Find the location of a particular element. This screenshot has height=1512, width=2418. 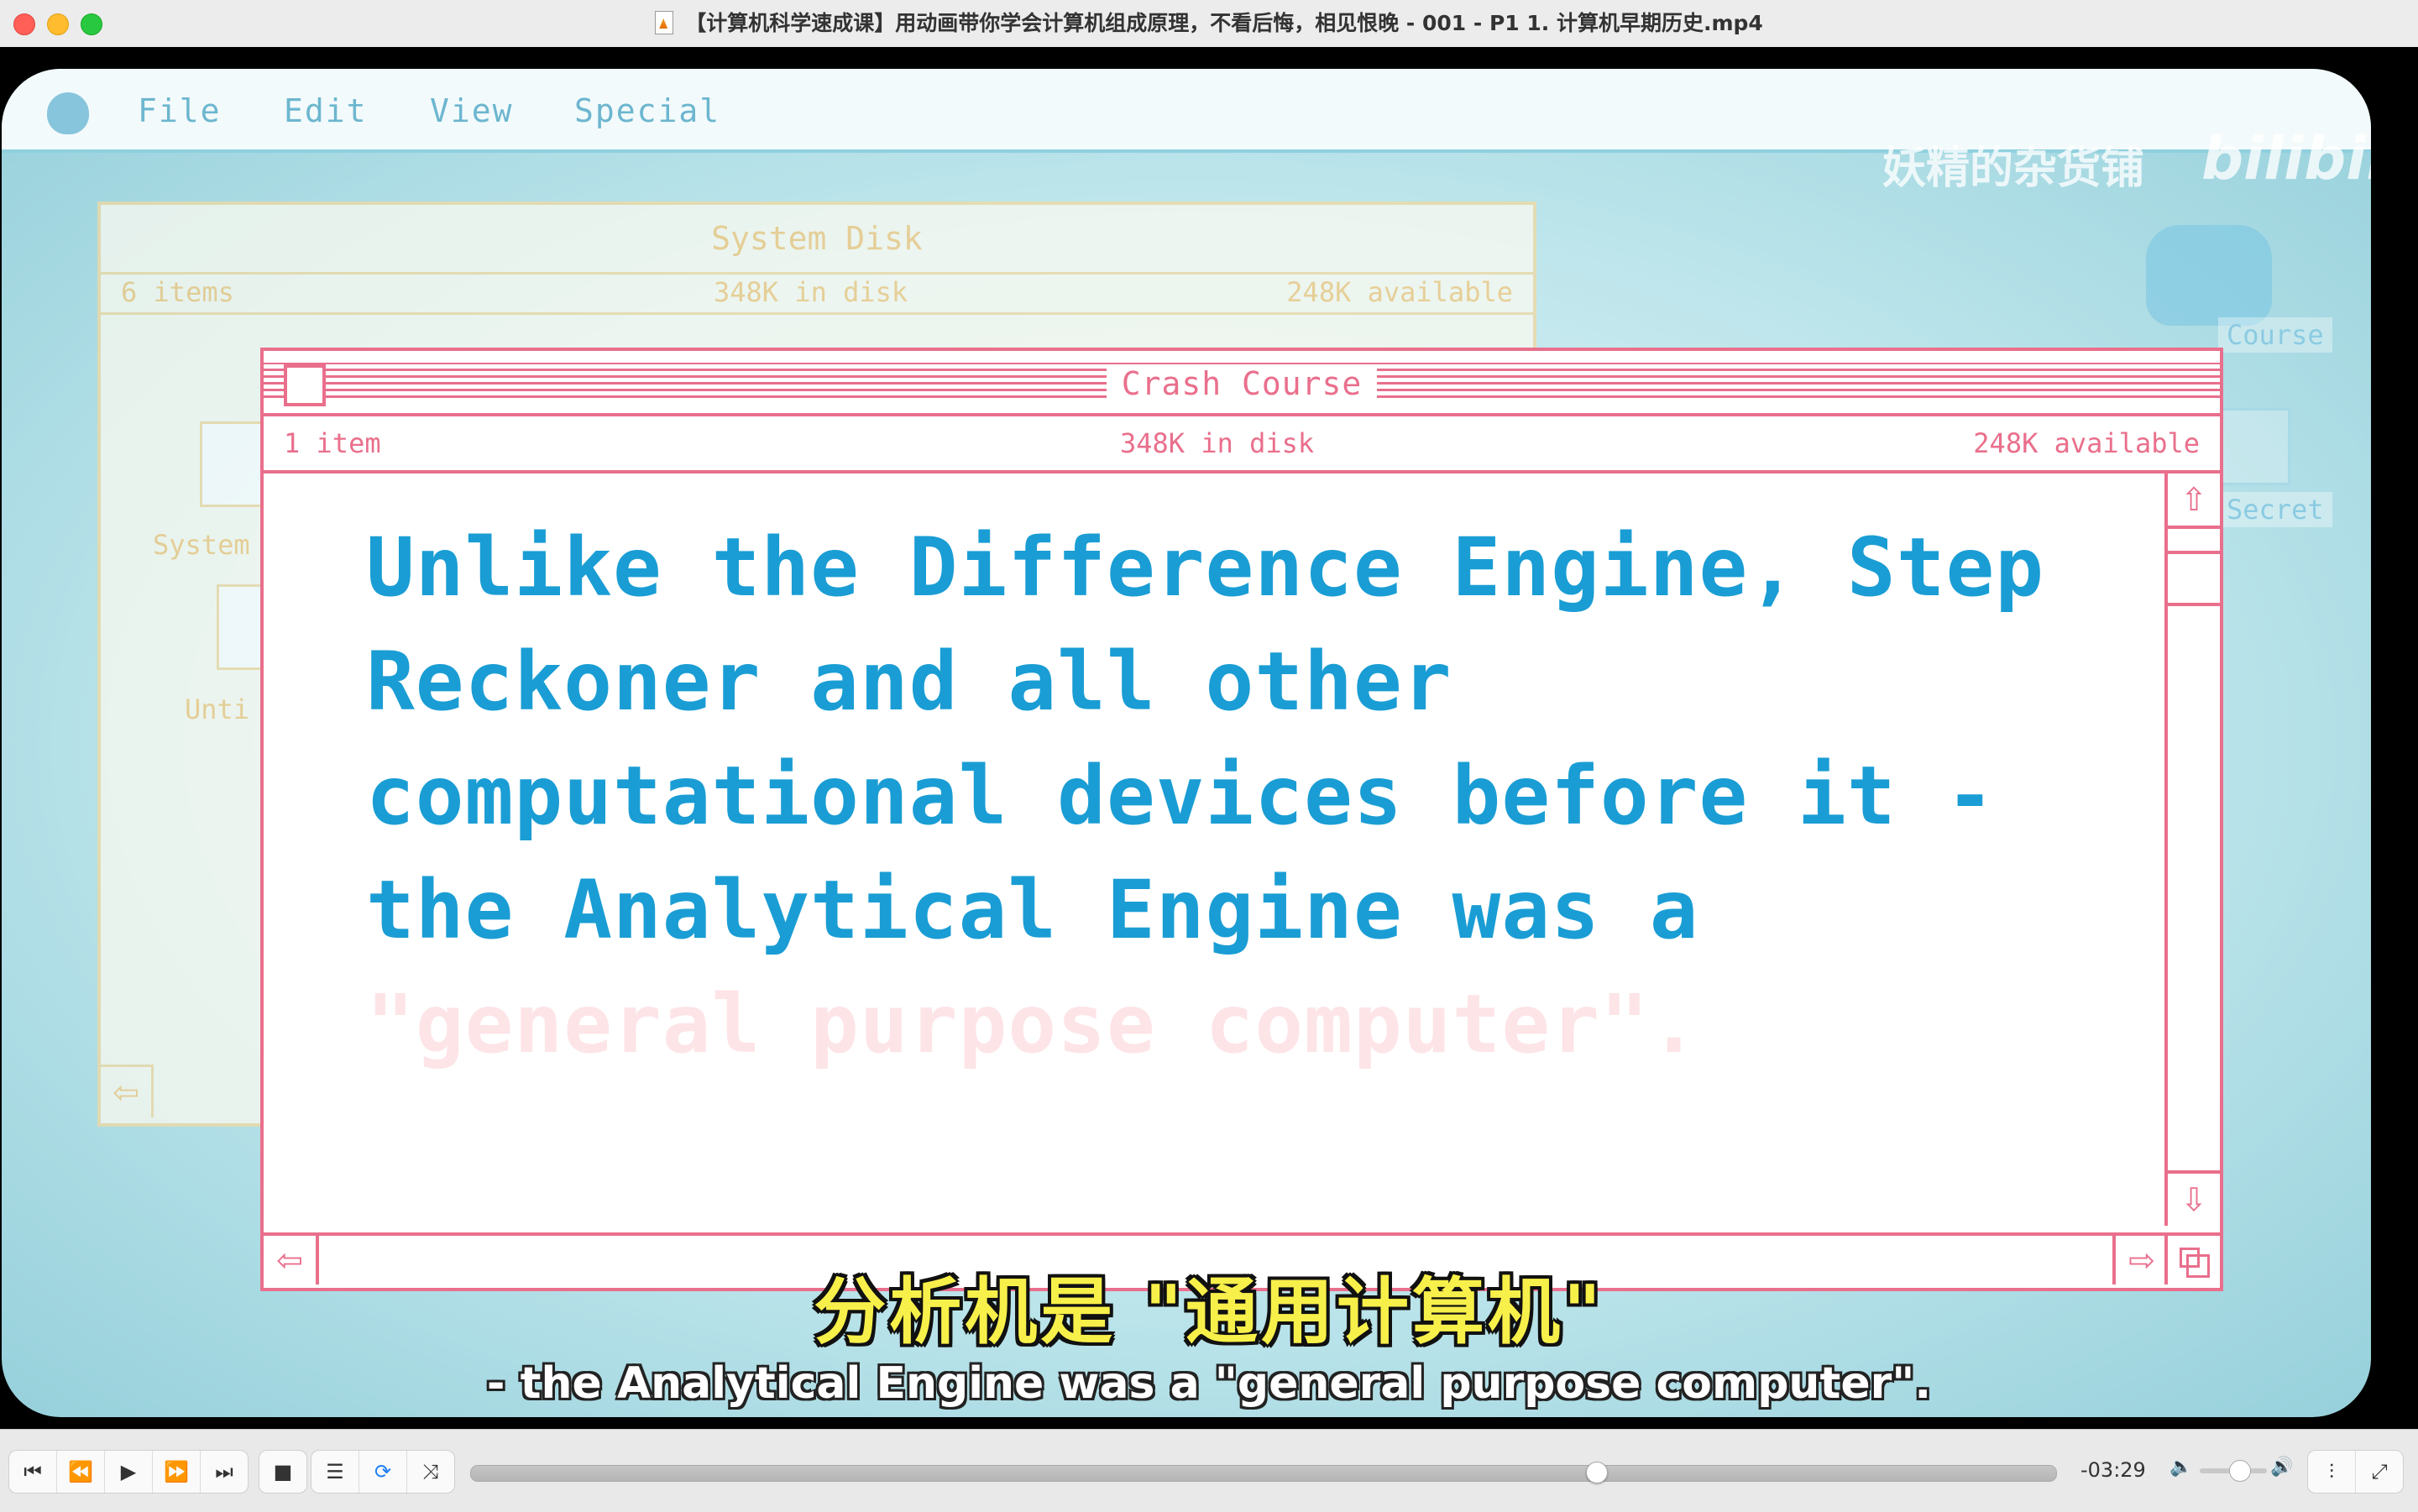

fast-forward-button: ⏩ is located at coordinates (177, 1472).